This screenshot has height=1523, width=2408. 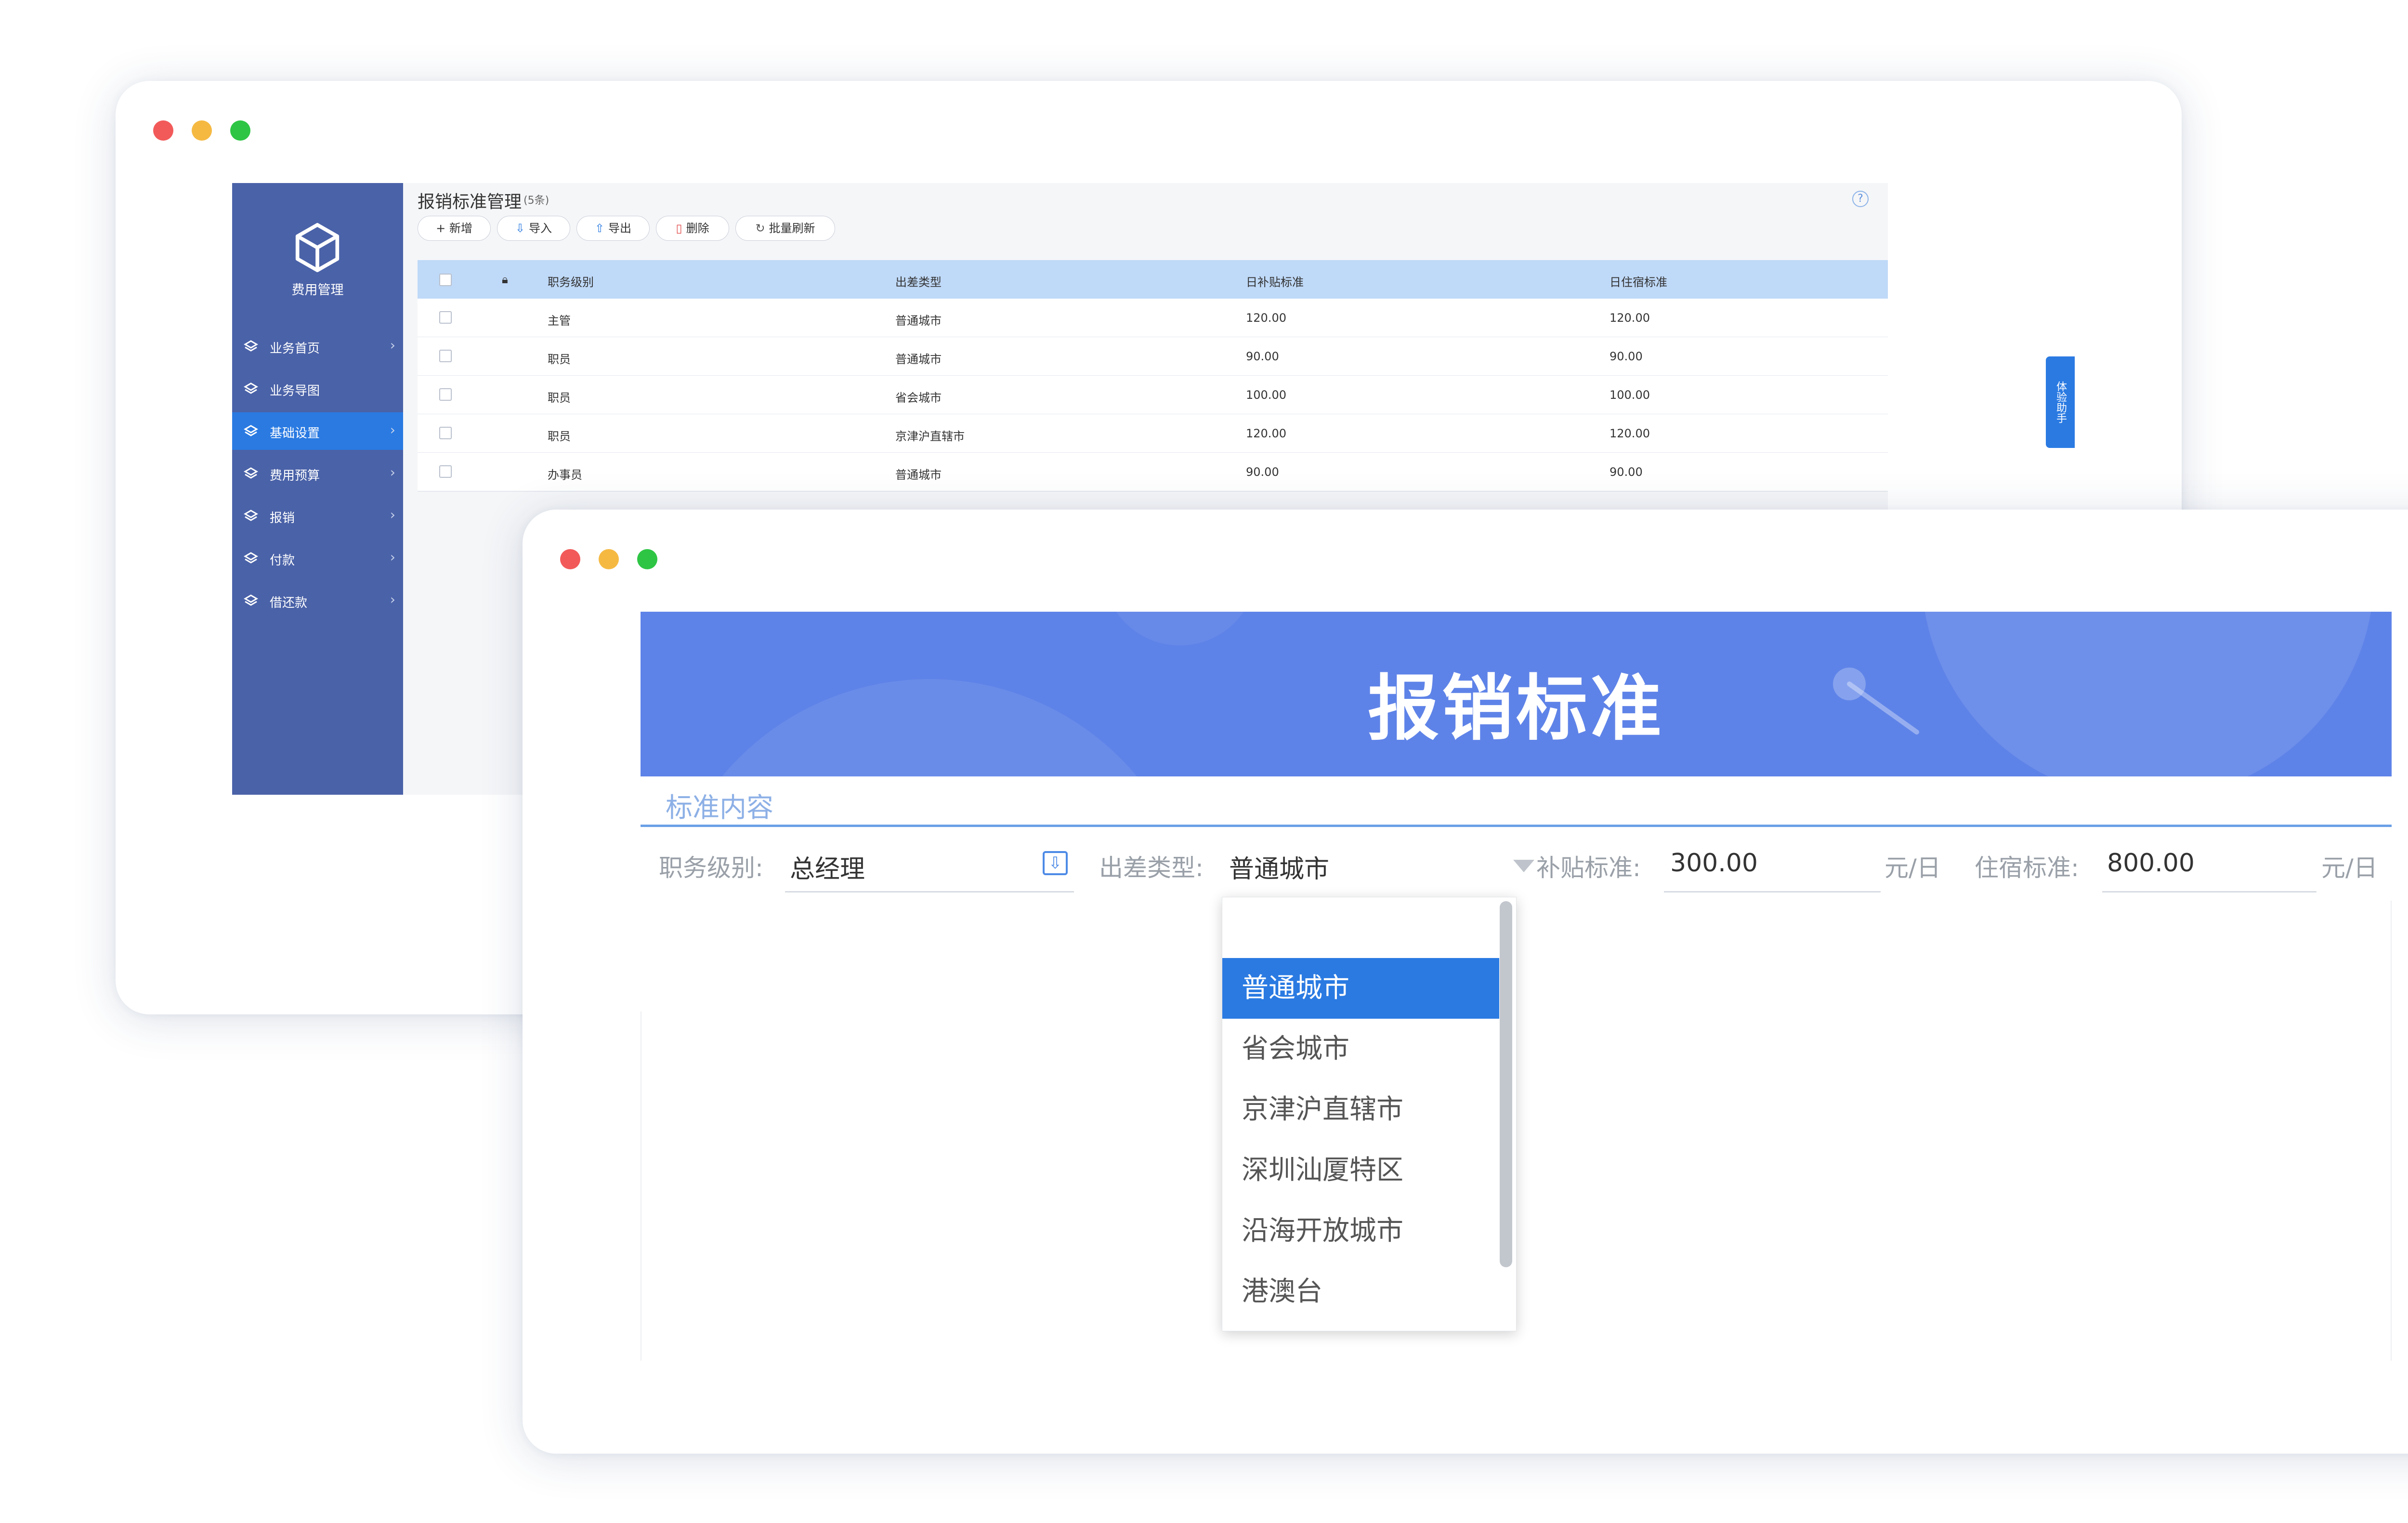 I want to click on cell-lodging: 100.00, so click(x=1630, y=395).